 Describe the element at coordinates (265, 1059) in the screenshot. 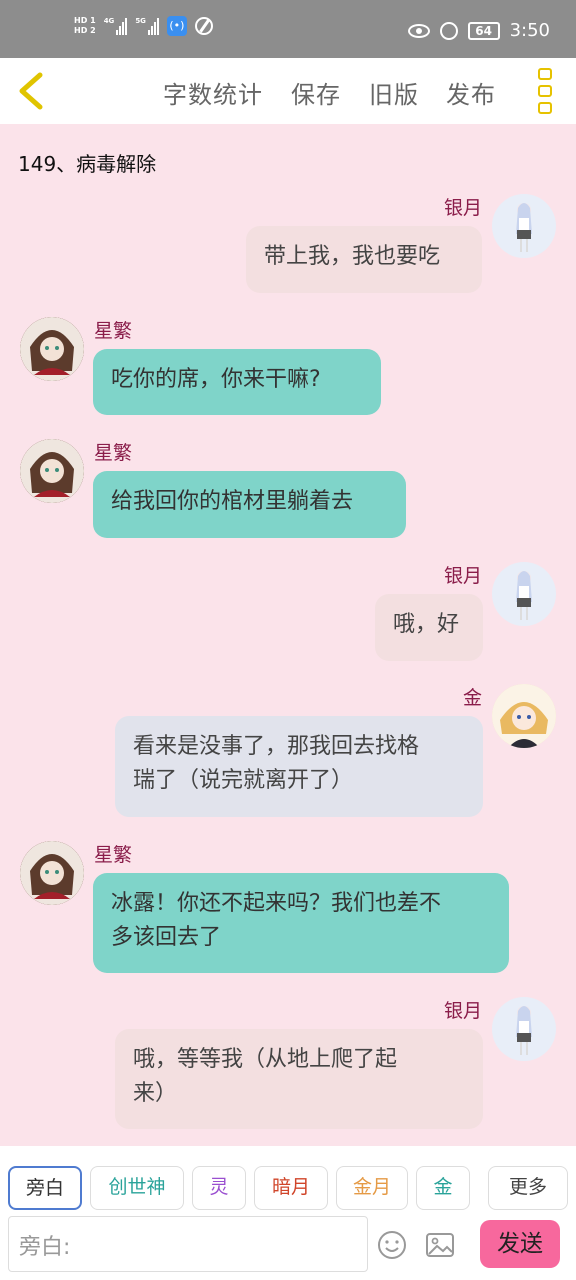

I see `message-text: 哦，等等我（从地上爬了起` at that location.